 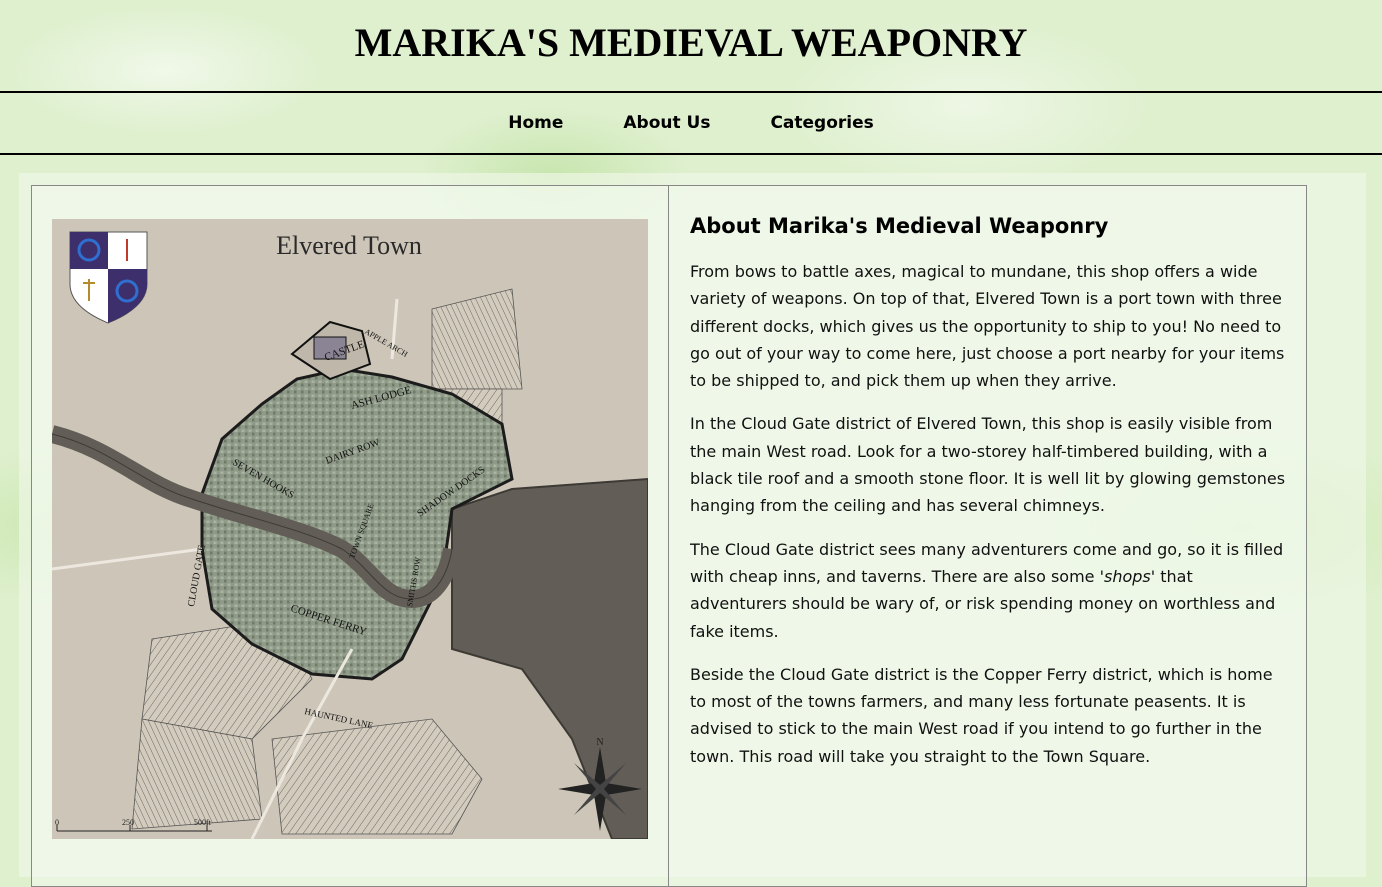 What do you see at coordinates (203, 822) in the screenshot?
I see `scale-label-500: 500ft` at bounding box center [203, 822].